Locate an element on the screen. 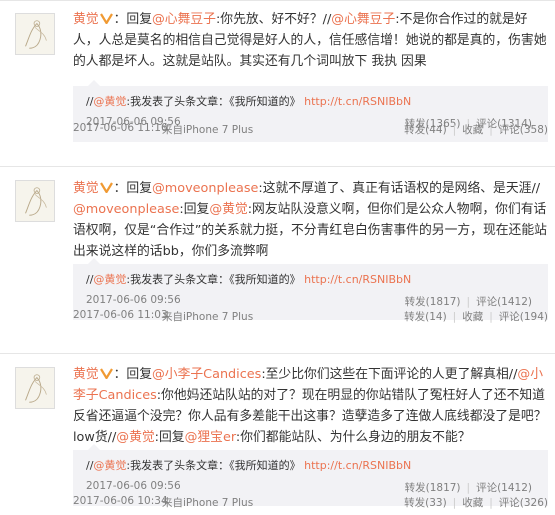 Image resolution: width=555 pixels, height=515 pixels. mention-link: @小李子Candices is located at coordinates (206, 374).